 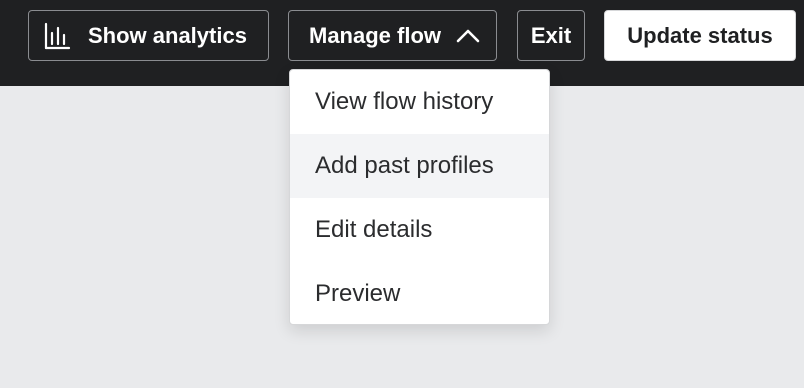 What do you see at coordinates (468, 36) in the screenshot?
I see `chevron-up-icon` at bounding box center [468, 36].